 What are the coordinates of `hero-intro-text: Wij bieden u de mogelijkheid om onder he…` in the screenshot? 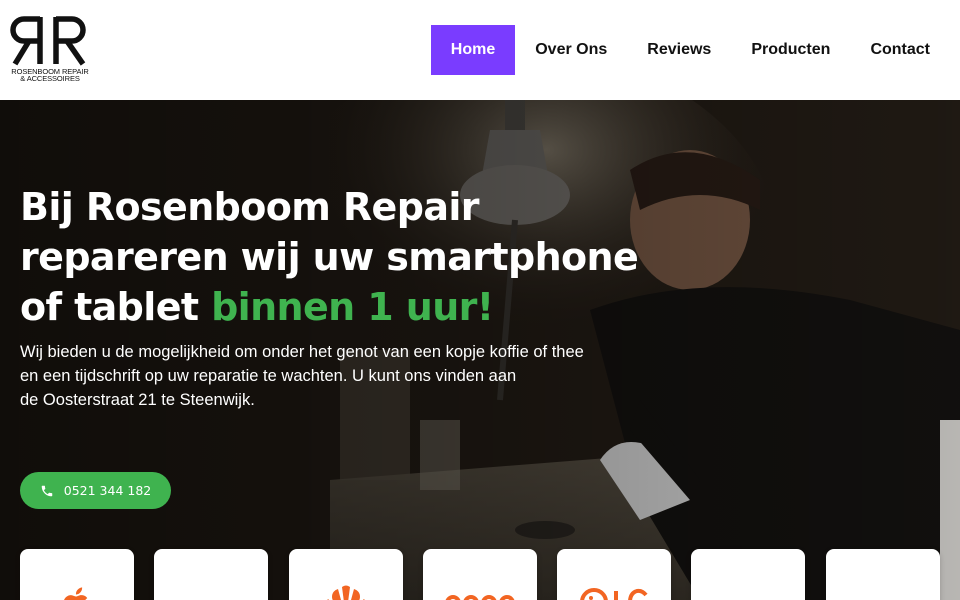 It's located at (340, 376).